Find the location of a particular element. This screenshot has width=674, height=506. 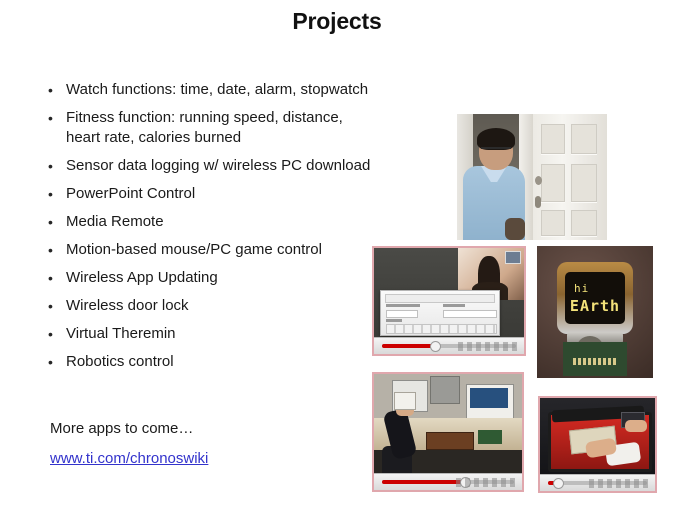

dialog-titlebar is located at coordinates (440, 298).